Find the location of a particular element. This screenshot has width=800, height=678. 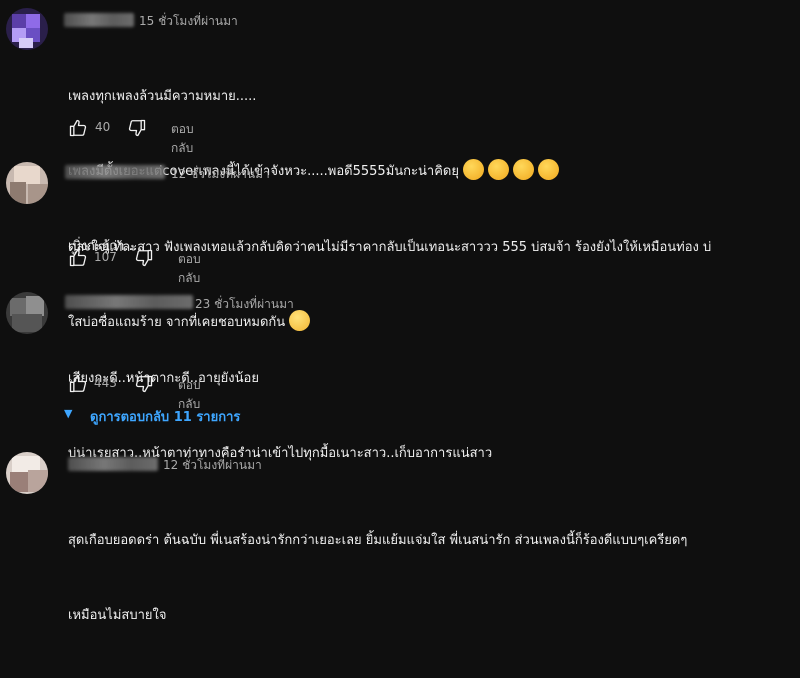

like-count: 443 is located at coordinates (105, 383).